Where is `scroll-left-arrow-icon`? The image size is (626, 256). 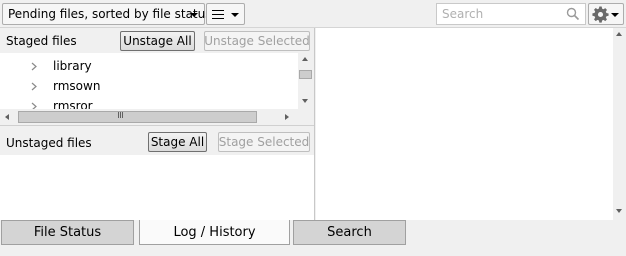
scroll-left-arrow-icon is located at coordinates (7, 117).